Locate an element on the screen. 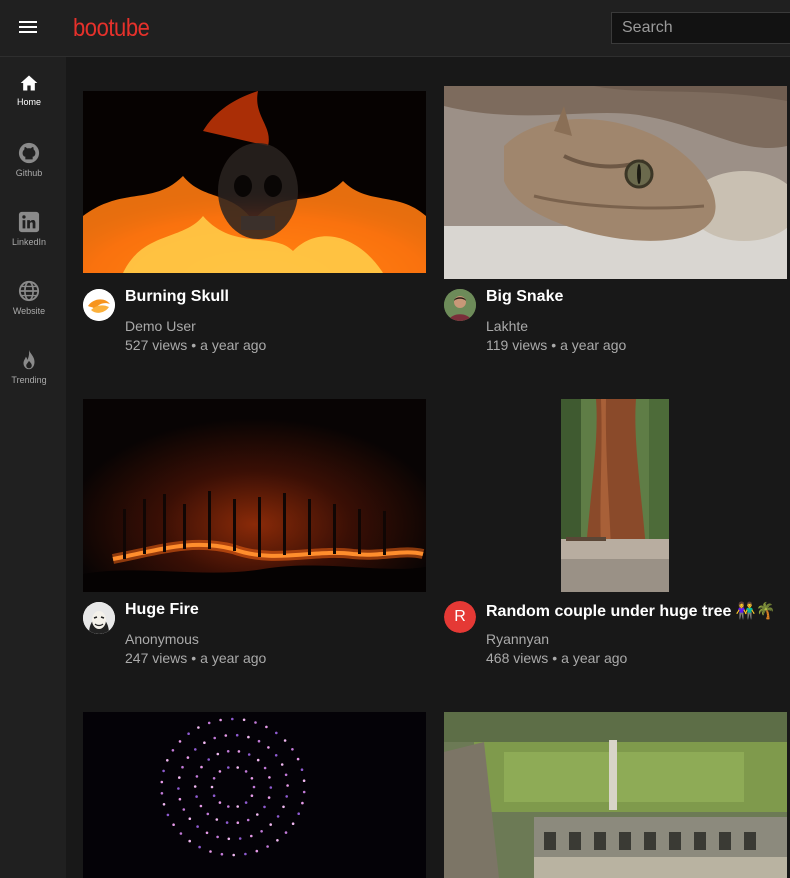  sidebar-item-label: Github is located at coordinates (29, 173).